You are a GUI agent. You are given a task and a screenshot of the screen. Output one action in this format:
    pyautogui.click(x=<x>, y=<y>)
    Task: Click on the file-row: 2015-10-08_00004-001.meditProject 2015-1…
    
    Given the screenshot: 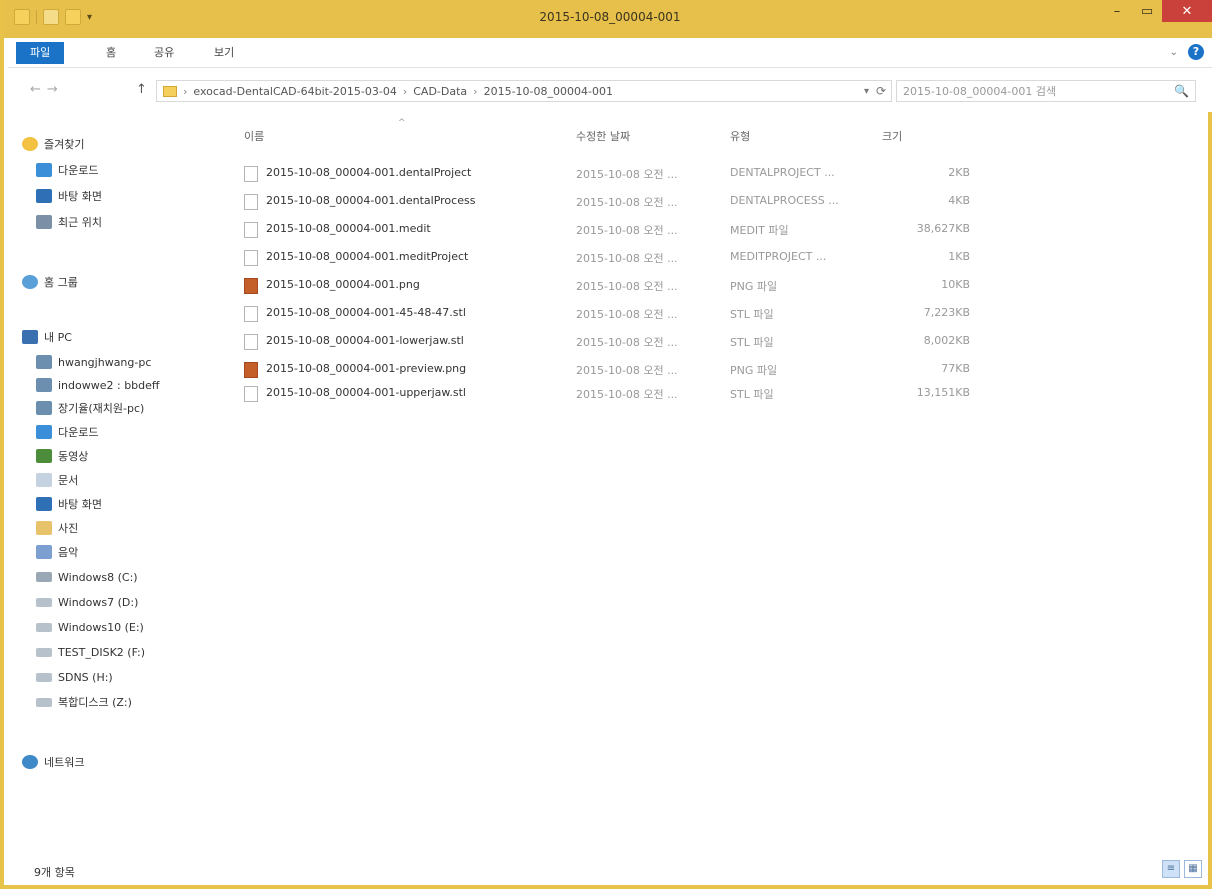 What is the action you would take?
    pyautogui.click(x=614, y=257)
    